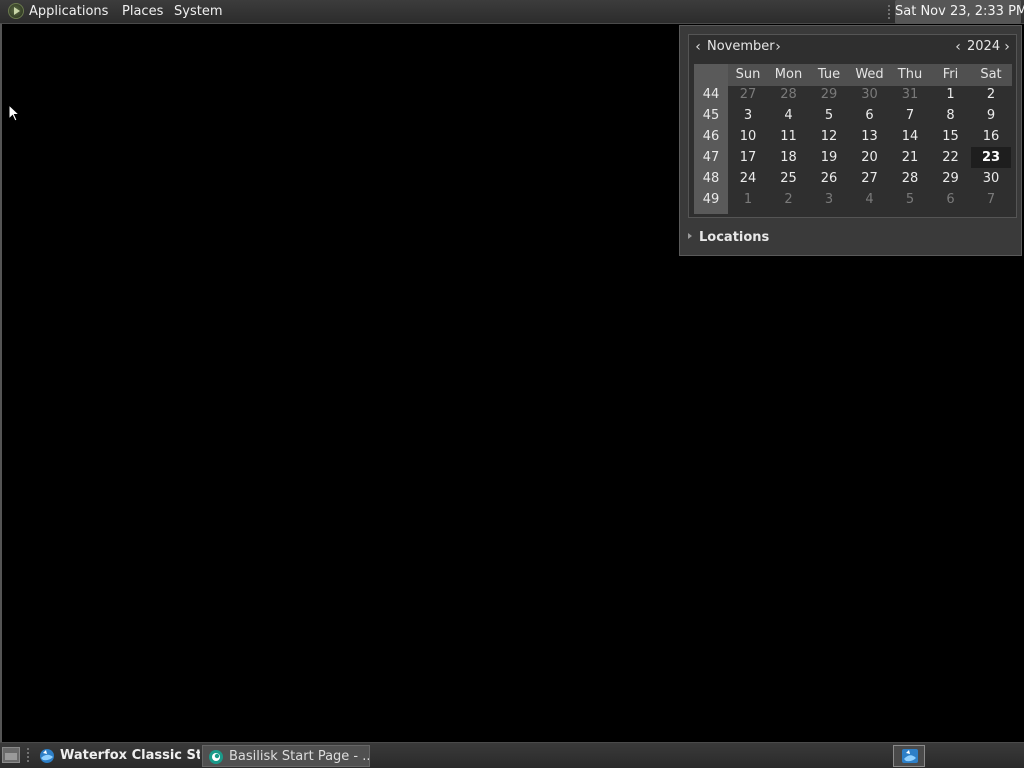  What do you see at coordinates (951, 115) in the screenshot?
I see `calendar-day: 8` at bounding box center [951, 115].